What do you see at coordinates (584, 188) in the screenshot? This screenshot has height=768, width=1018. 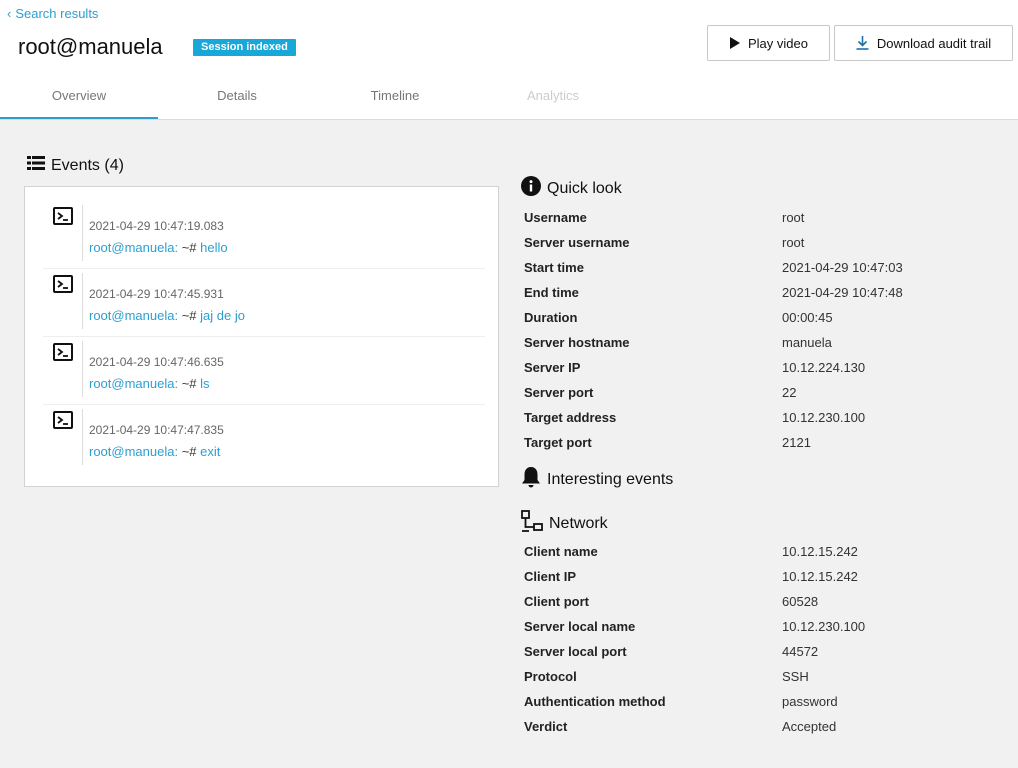 I see `quick-look-title: Quick look` at bounding box center [584, 188].